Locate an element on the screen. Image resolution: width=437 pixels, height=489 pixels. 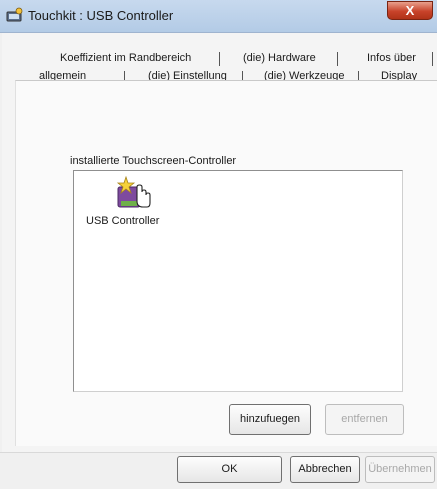
controller-list-label: installierte Touchscreen-Controller is located at coordinates (153, 161).